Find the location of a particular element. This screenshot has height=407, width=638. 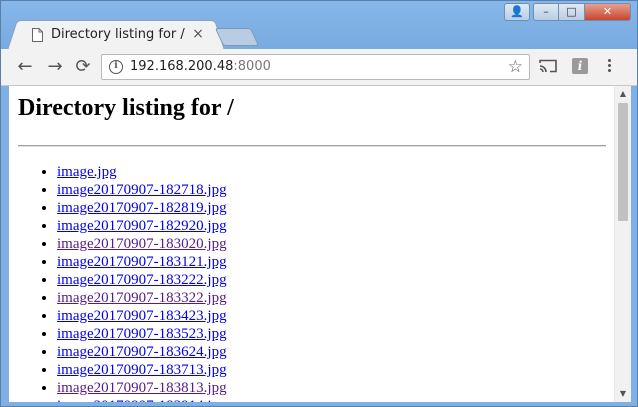

file-link: image20170907-182819.jpg is located at coordinates (142, 208).